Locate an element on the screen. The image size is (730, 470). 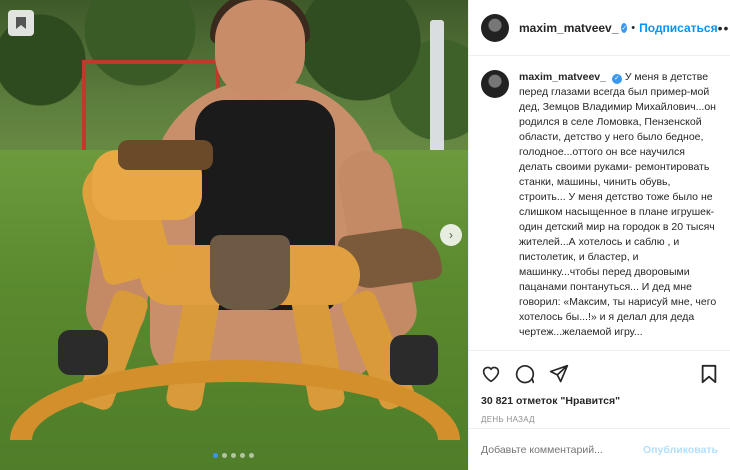
post-actions: 30 821 отметок "Нравится" ДЕНЬ НАЗАД is located at coordinates (599, 387).